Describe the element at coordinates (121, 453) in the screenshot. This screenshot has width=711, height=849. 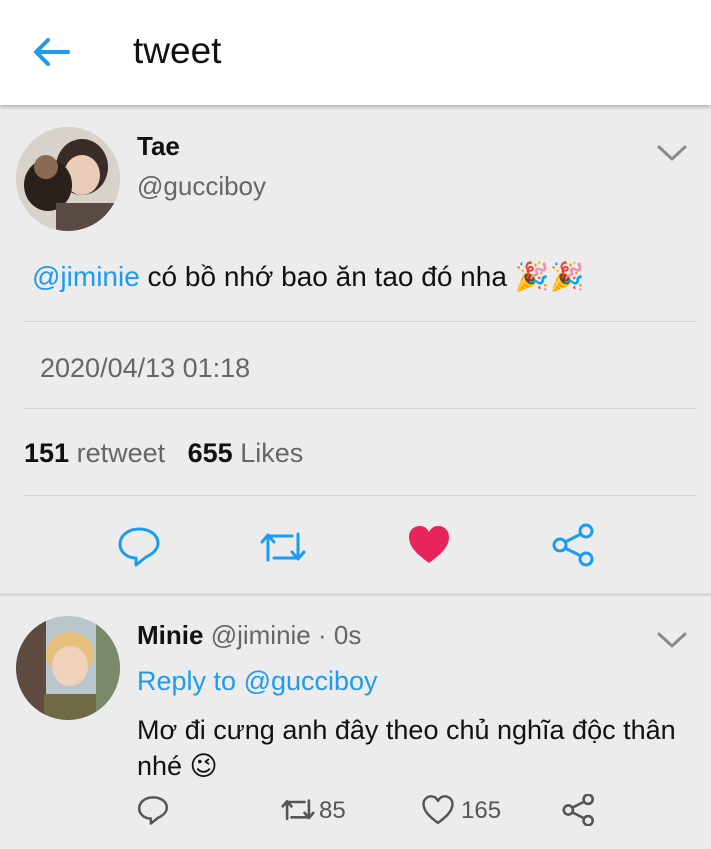
I see `retweet-label: retweet` at that location.